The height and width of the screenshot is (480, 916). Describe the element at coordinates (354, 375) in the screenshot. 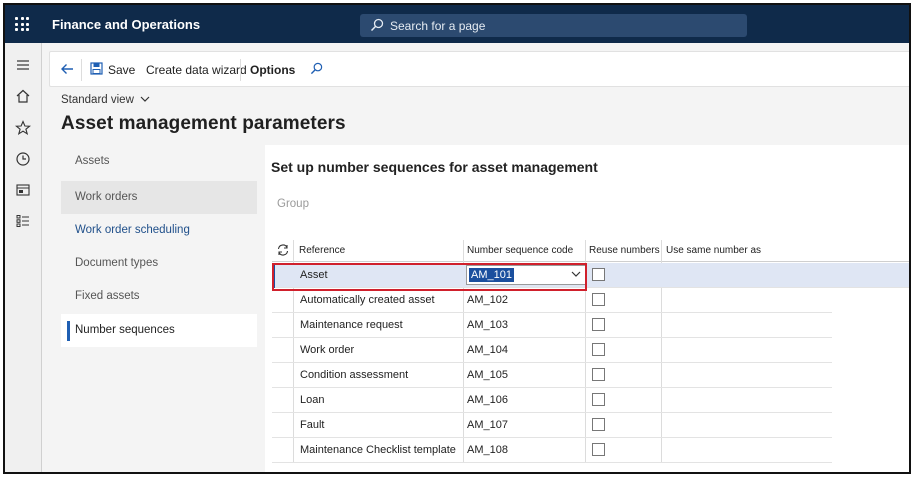

I see `reference-cell: Condition assessment` at that location.